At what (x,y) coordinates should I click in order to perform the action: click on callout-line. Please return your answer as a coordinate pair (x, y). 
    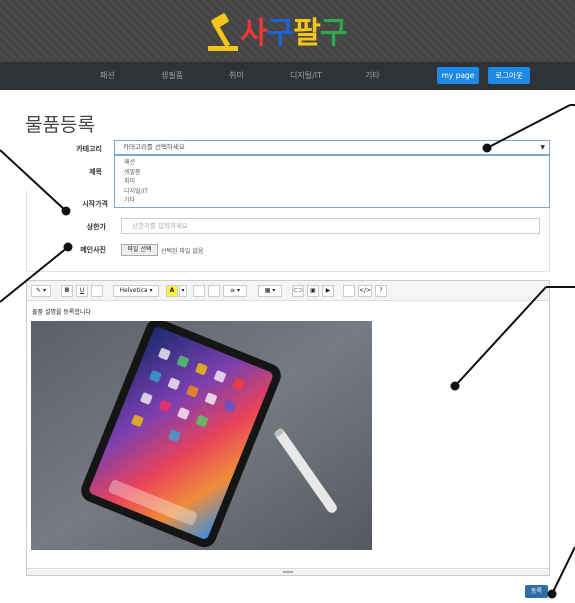
    Looking at the image, I should click on (563, 570).